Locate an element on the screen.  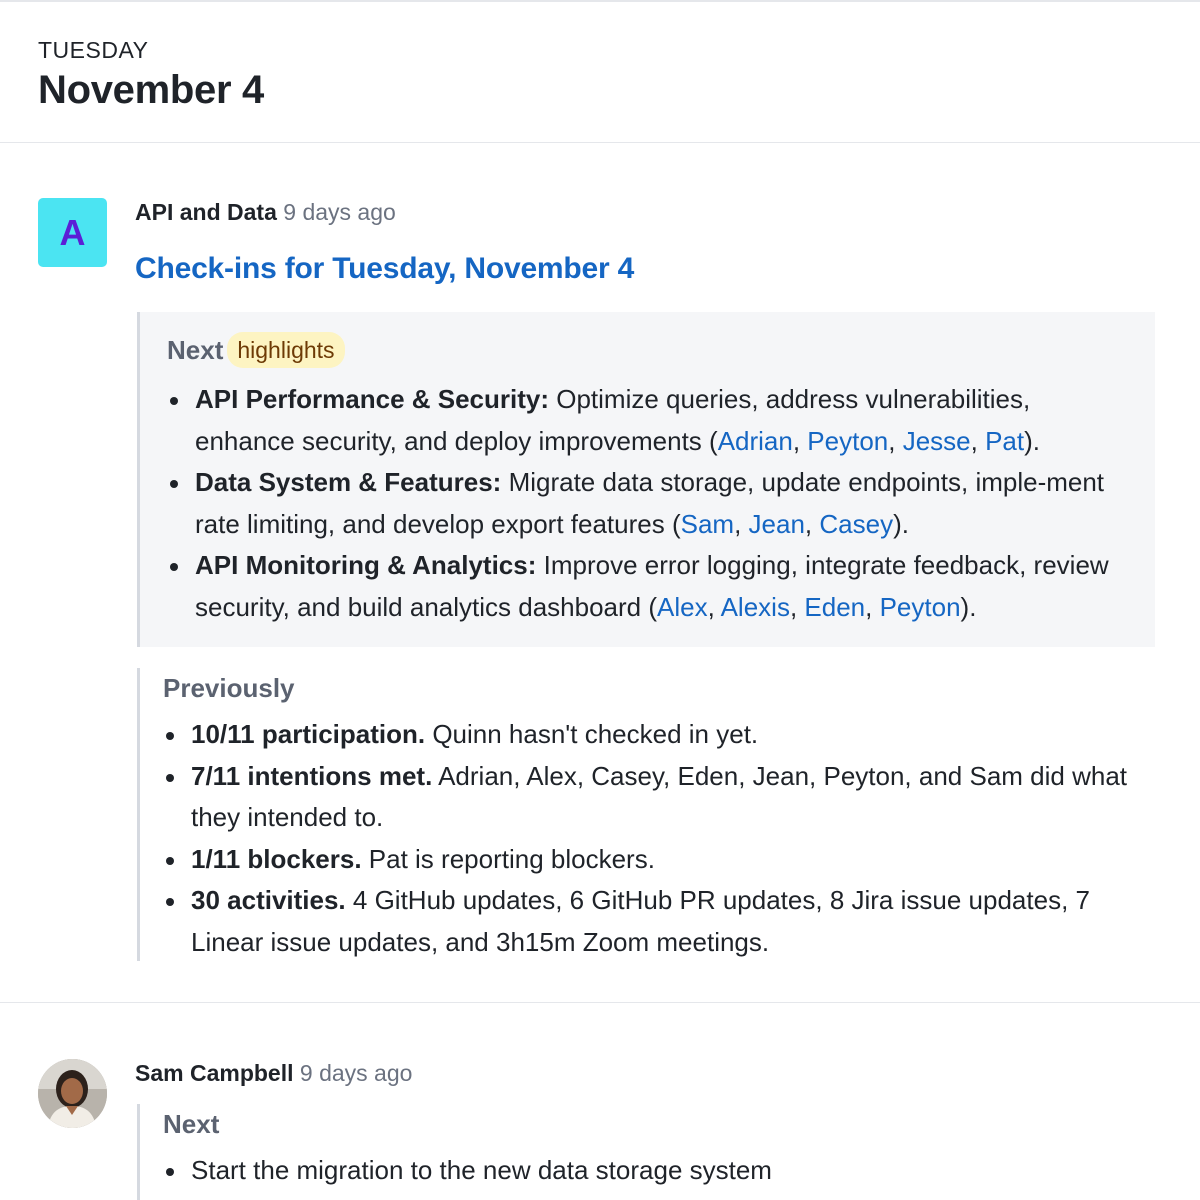
person-link: Eden is located at coordinates (834, 607).